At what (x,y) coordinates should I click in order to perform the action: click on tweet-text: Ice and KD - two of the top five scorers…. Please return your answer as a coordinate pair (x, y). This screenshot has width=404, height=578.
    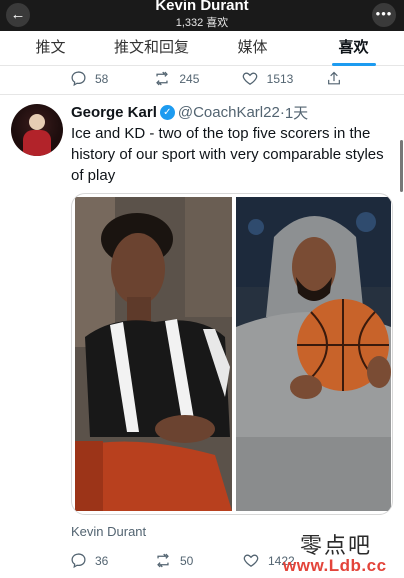
    Looking at the image, I should click on (227, 154).